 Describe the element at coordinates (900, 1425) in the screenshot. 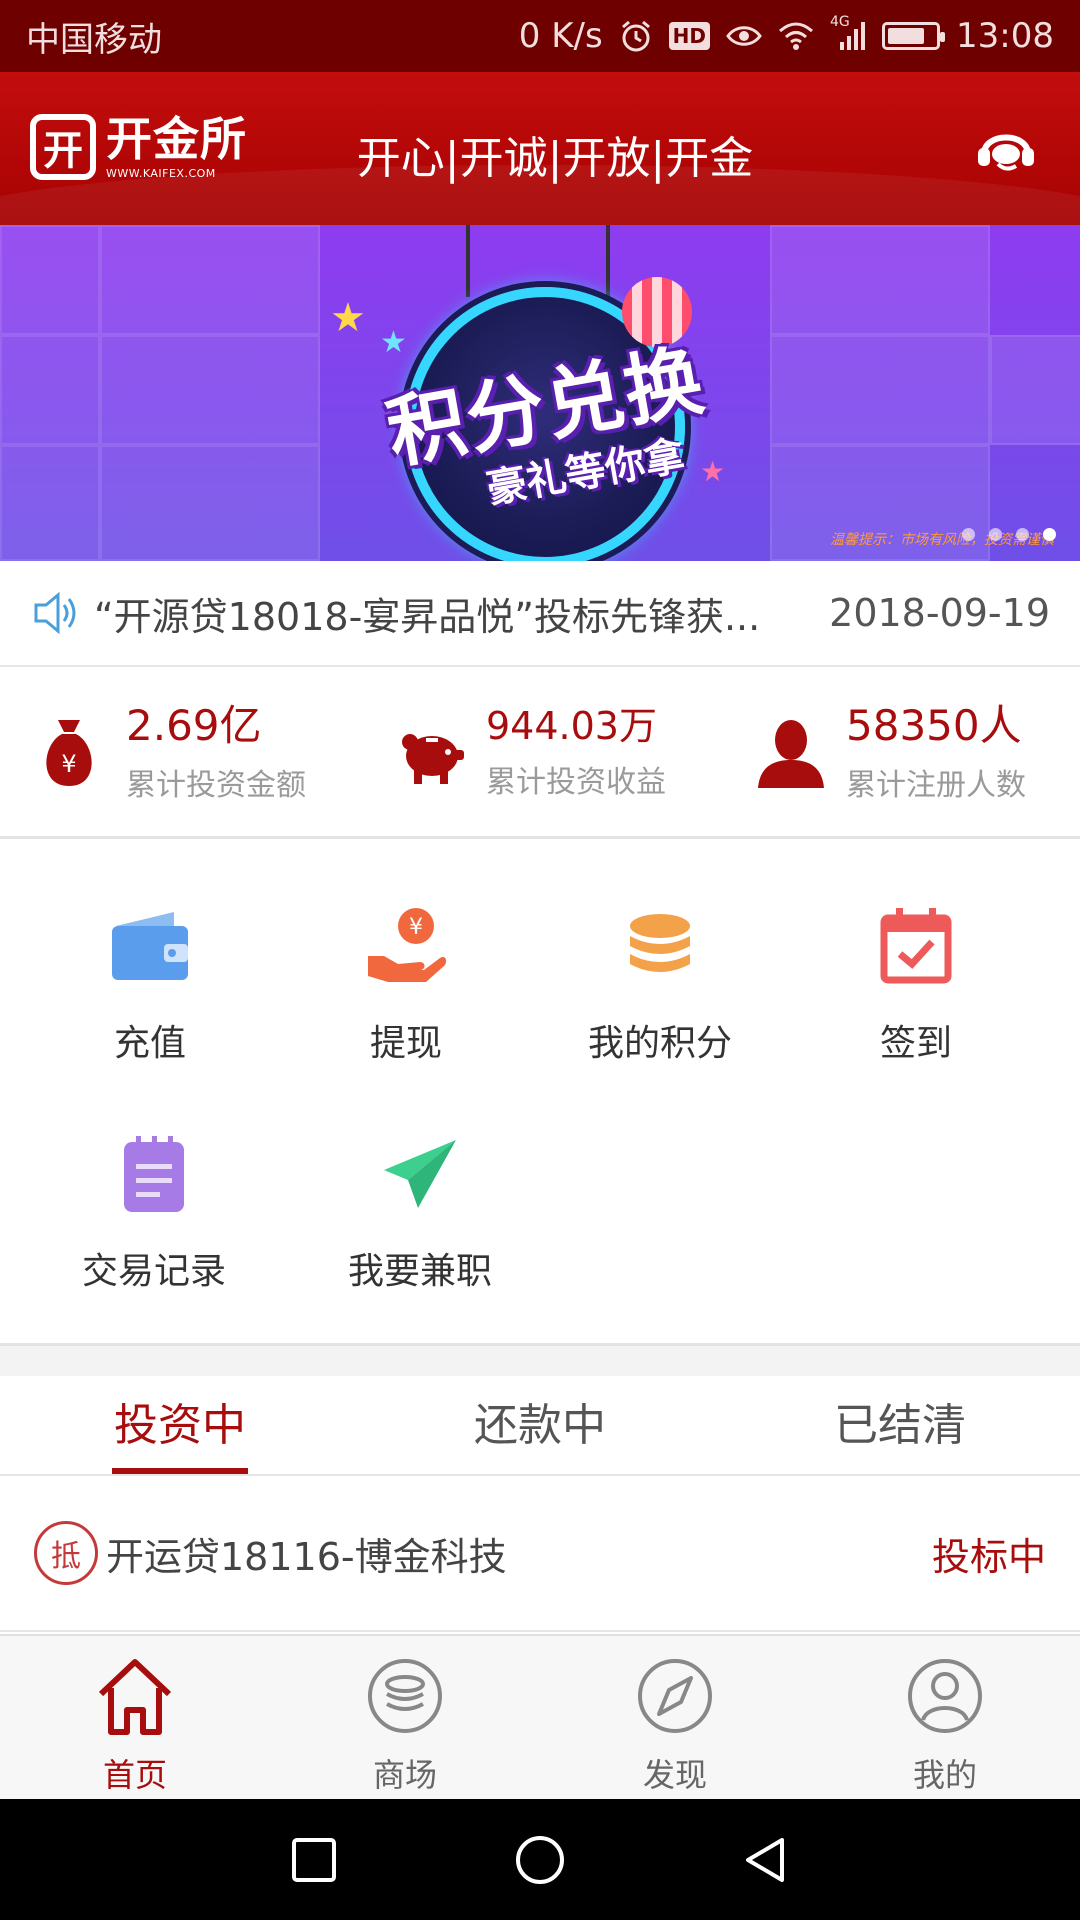

I see `tab-settled: 已结清` at that location.